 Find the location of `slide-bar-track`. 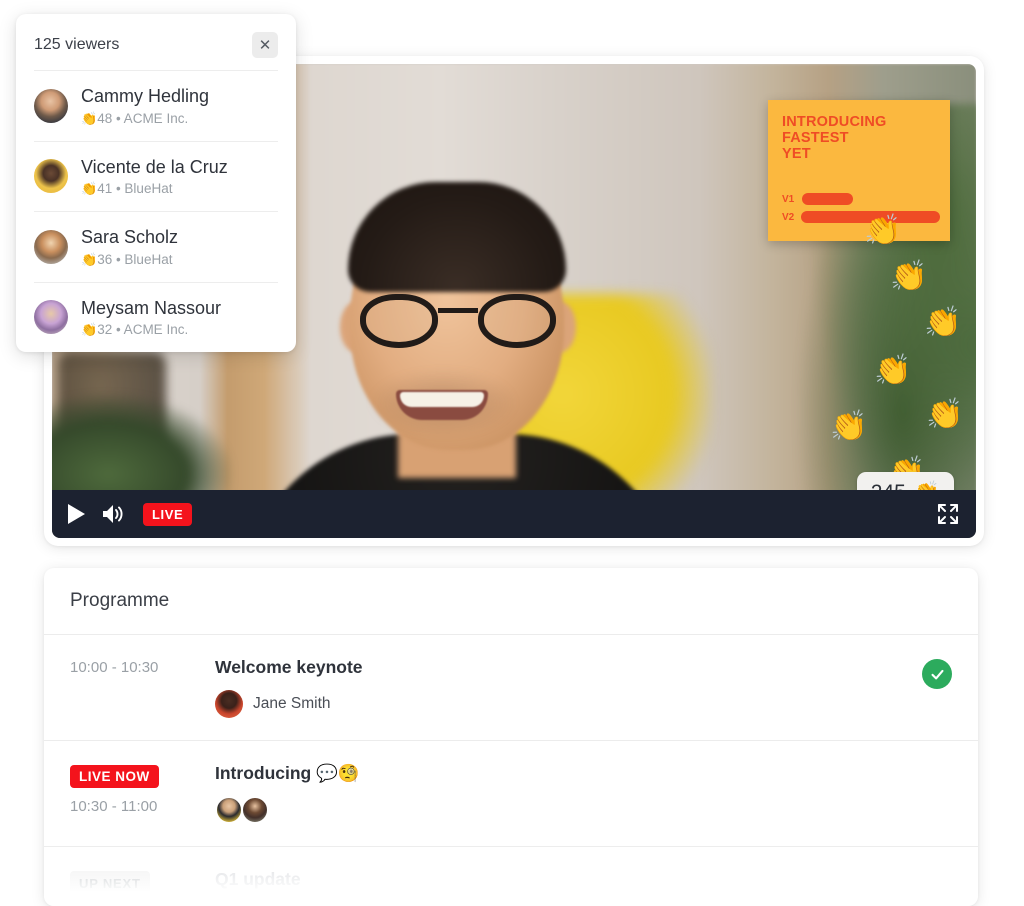

slide-bar-track is located at coordinates (827, 199).